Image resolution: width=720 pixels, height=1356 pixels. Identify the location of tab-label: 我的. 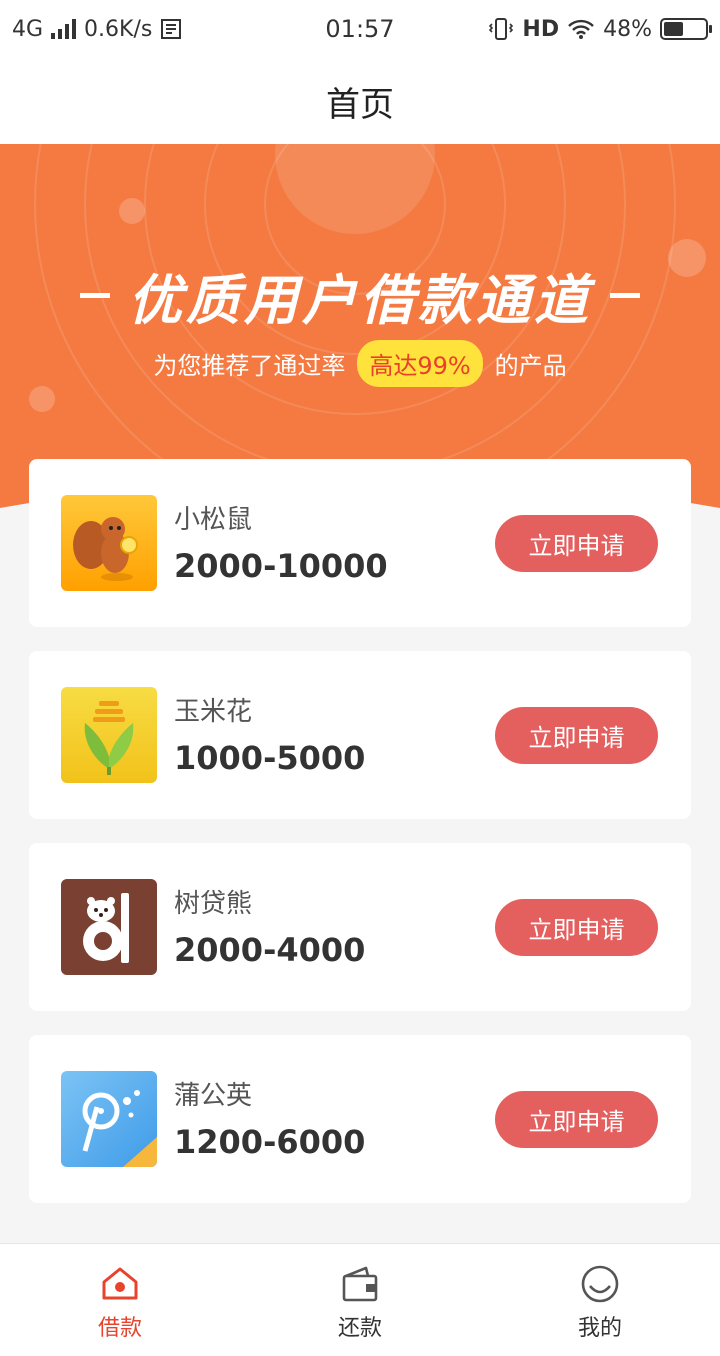
(599, 1328).